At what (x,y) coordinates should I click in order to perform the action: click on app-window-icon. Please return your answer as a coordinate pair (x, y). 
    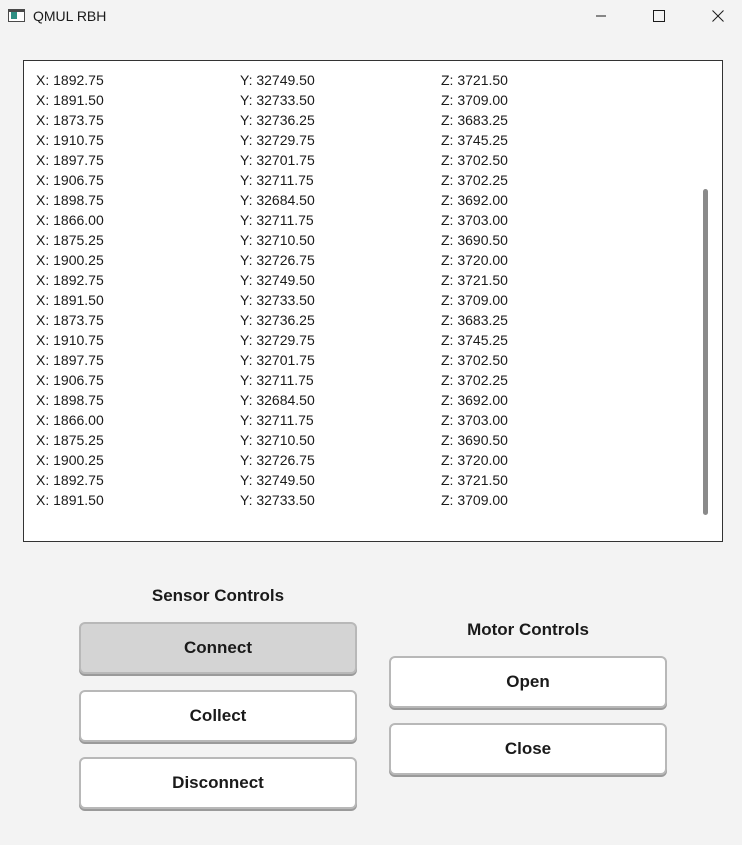
    Looking at the image, I should click on (16, 15).